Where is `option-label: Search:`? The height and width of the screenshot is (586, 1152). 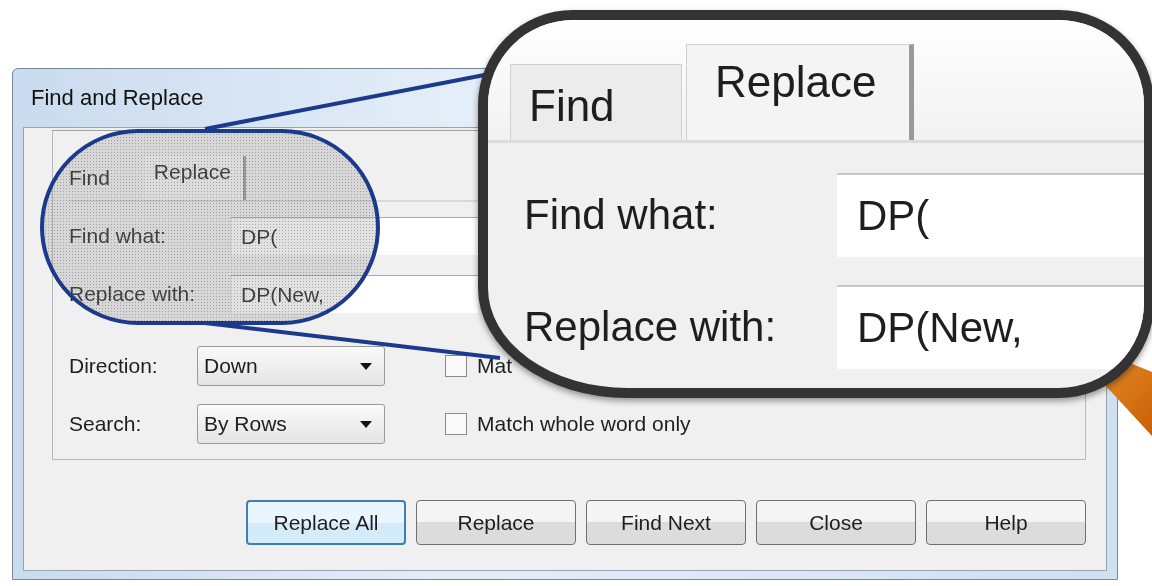
option-label: Search: is located at coordinates (106, 424).